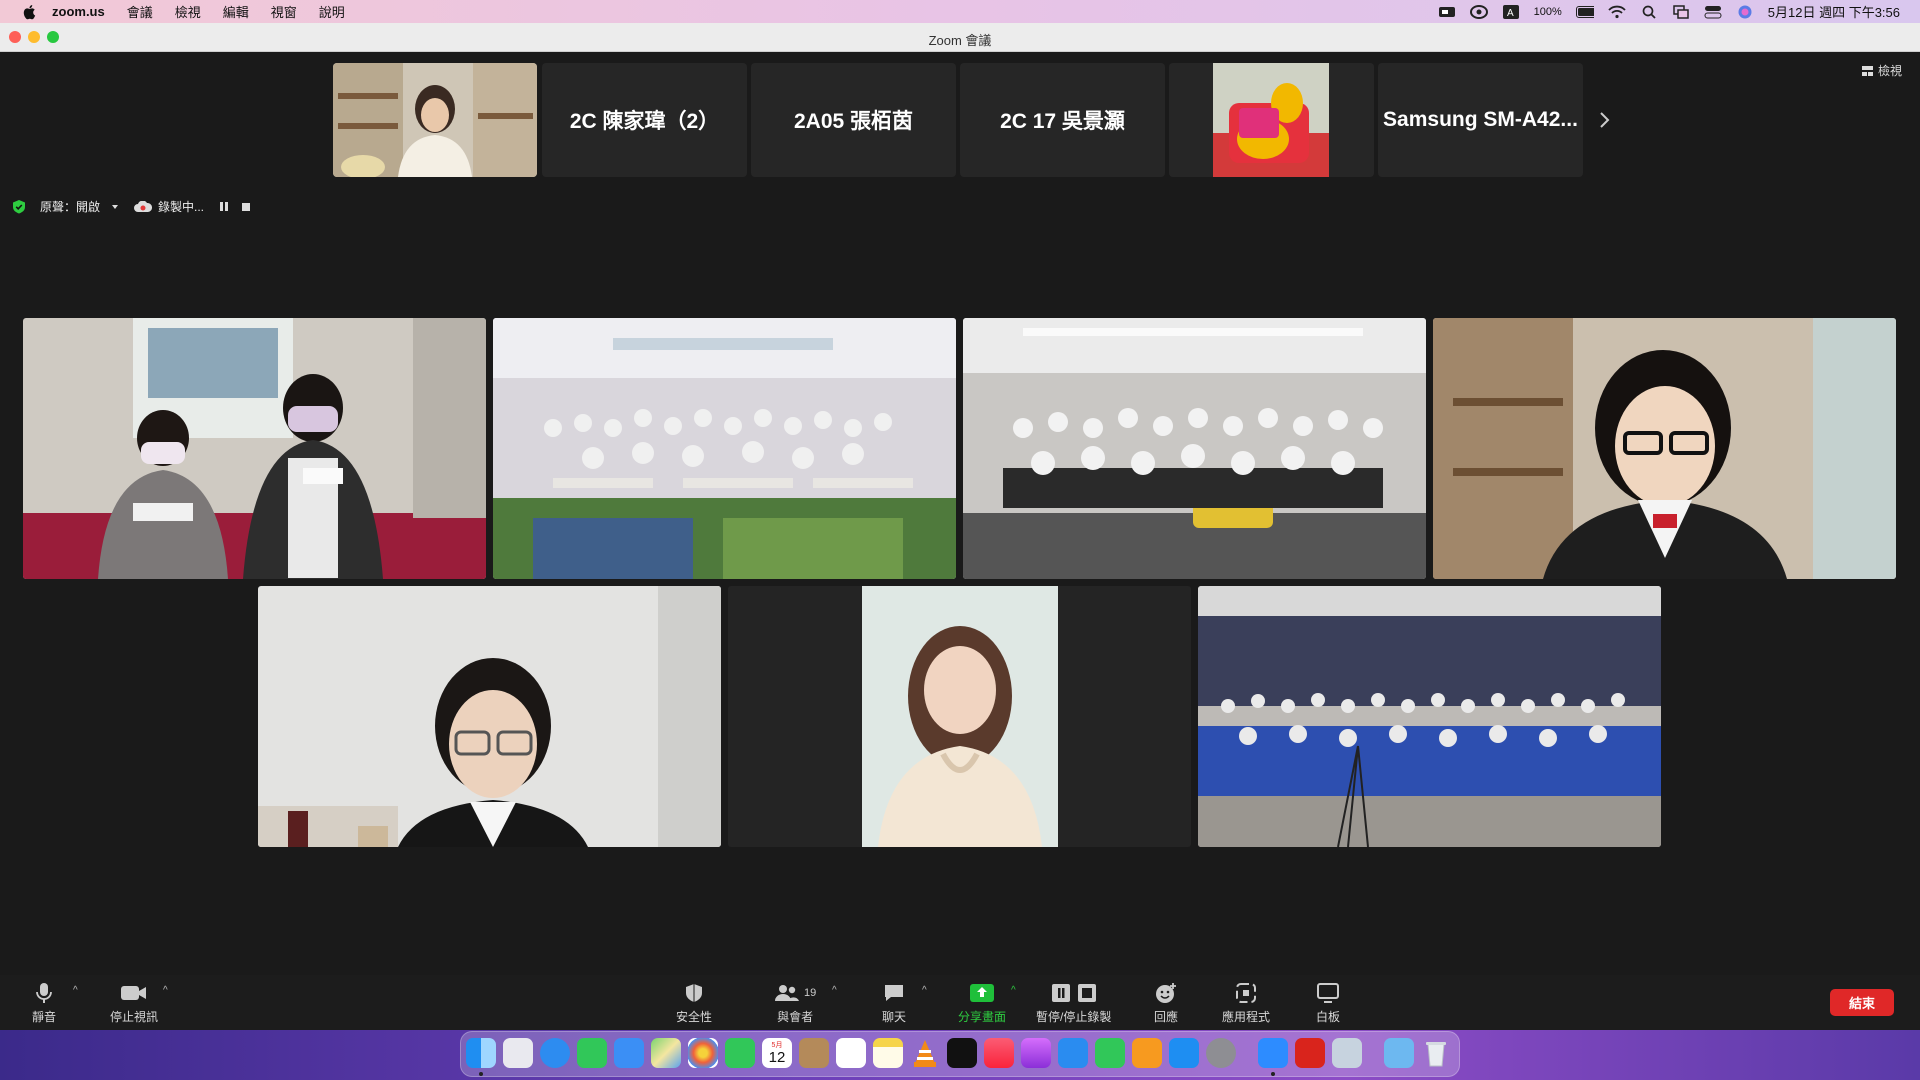 The height and width of the screenshot is (1080, 1920). I want to click on video-tile-classroom-a, so click(724, 448).